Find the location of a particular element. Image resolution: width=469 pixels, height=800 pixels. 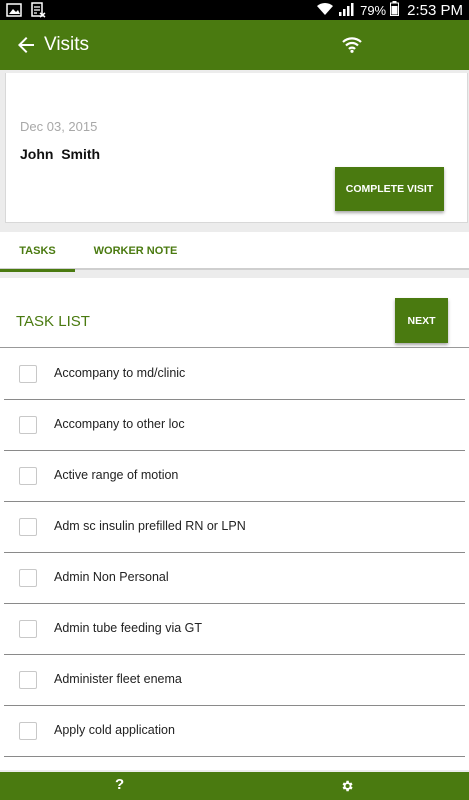

task-row: Admin tube feeding via GT is located at coordinates (234, 629).